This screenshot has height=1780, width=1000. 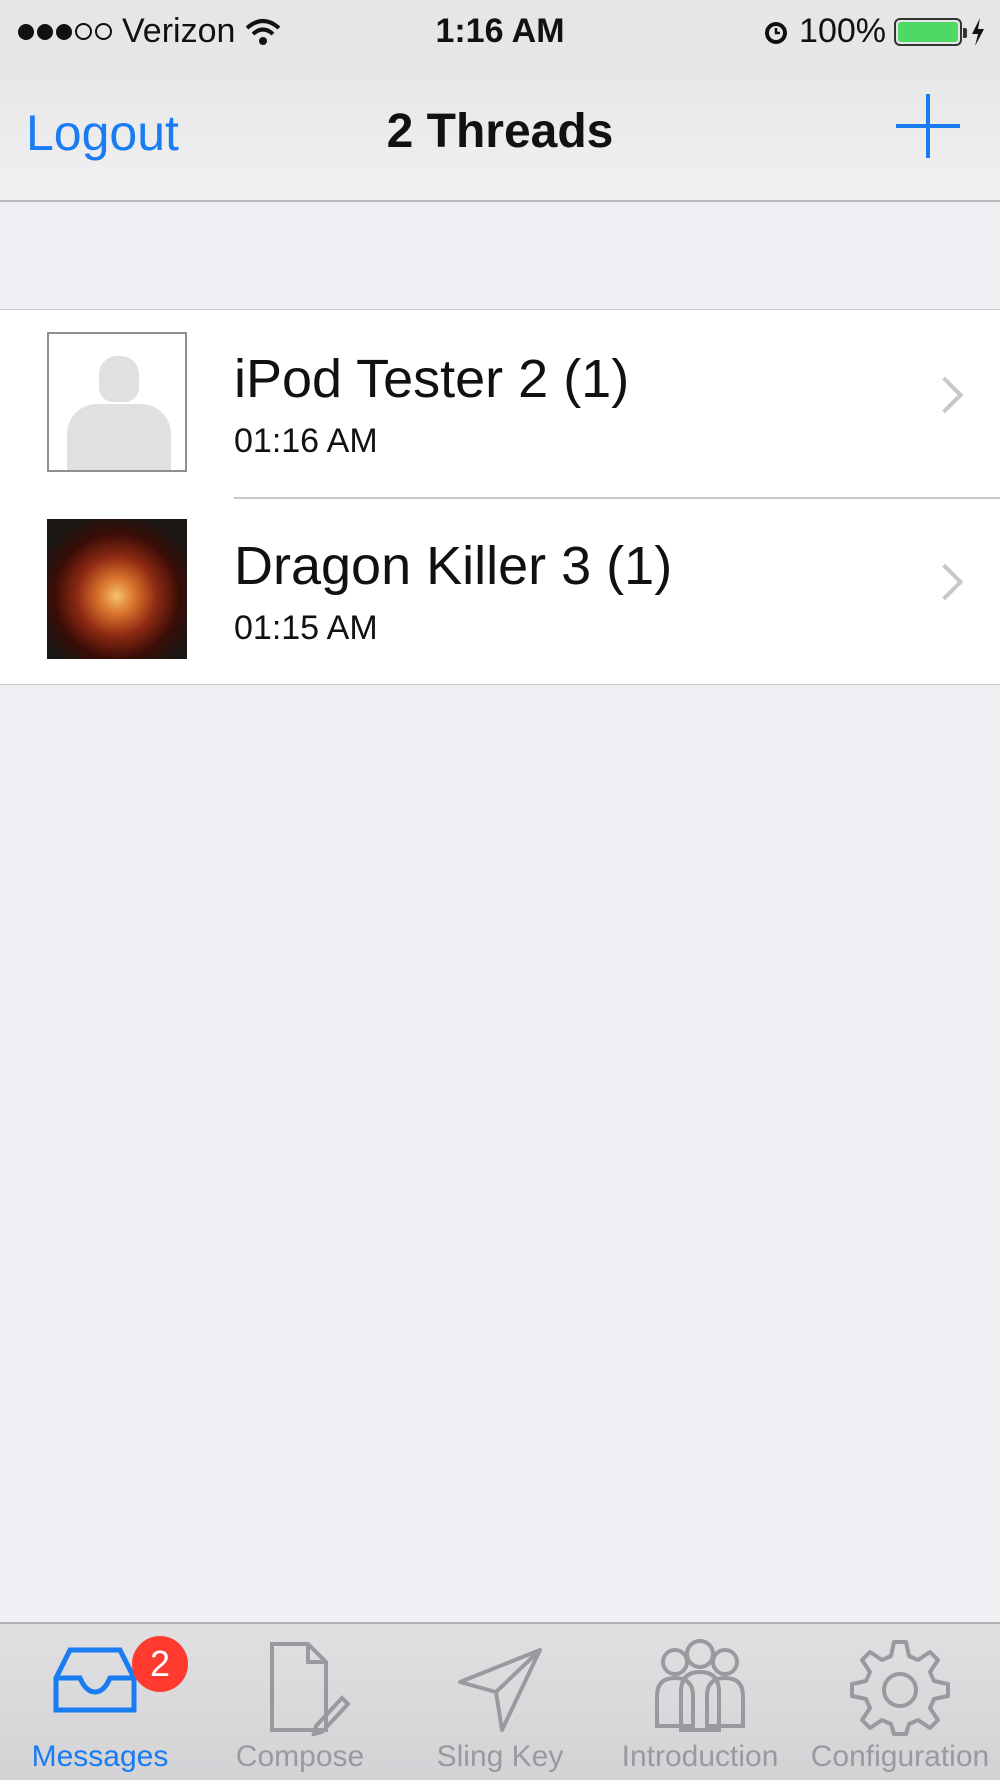 I want to click on tab-configuration: Configuration, so click(x=900, y=1702).